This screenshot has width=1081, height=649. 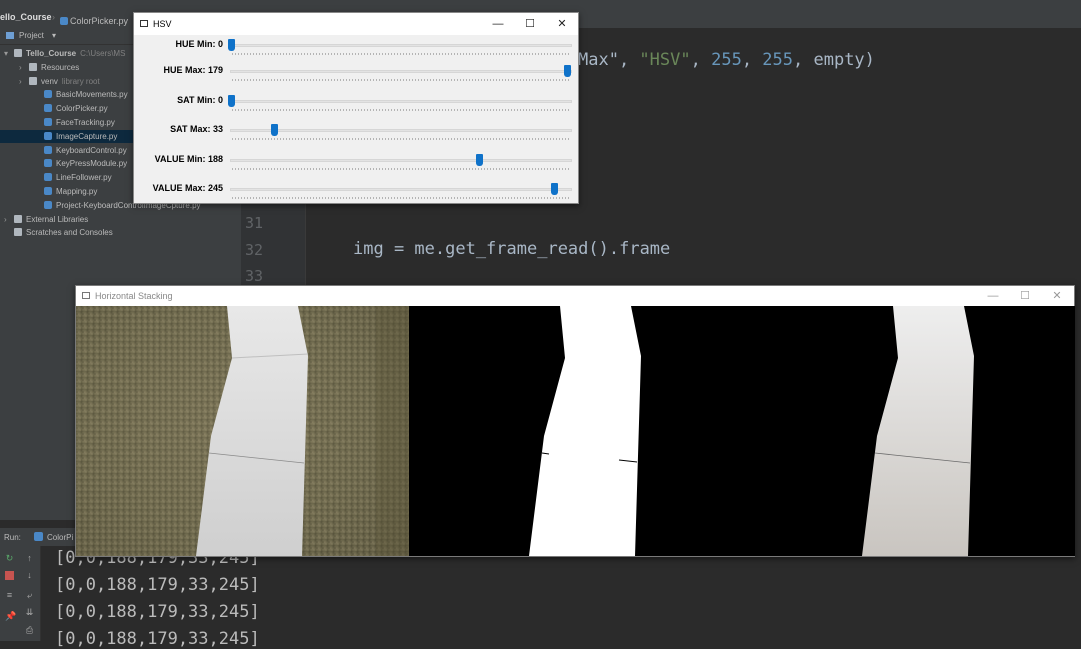 I want to click on stop-icon, so click(x=9, y=575).